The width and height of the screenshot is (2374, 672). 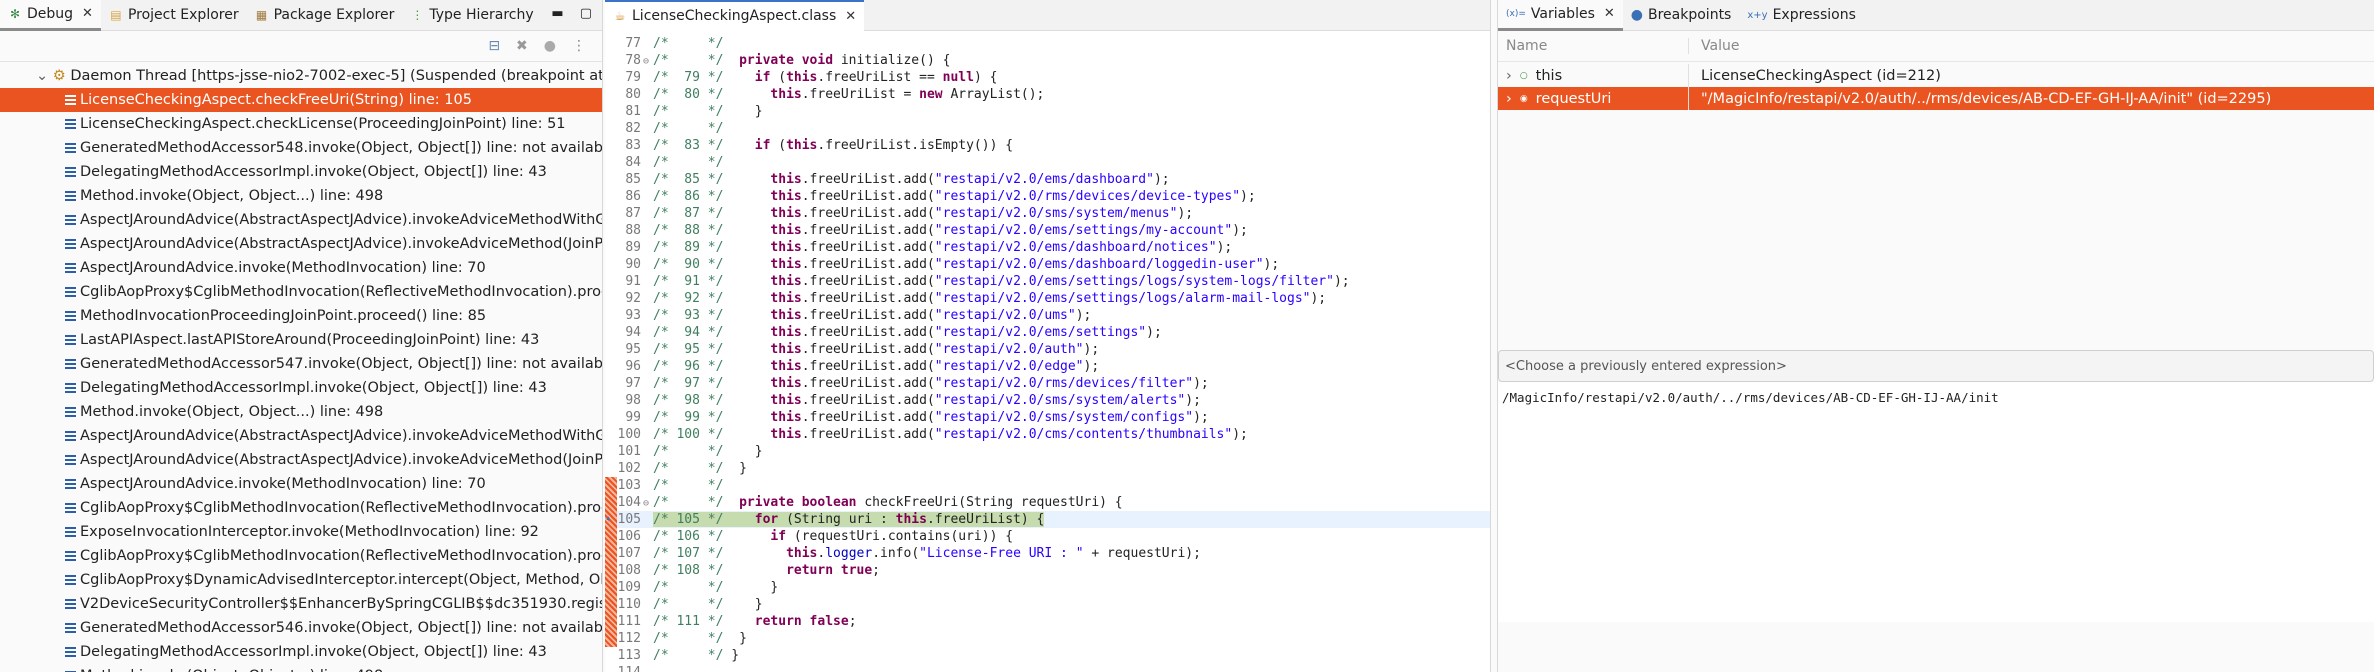 I want to click on line-number: 83, so click(x=633, y=145).